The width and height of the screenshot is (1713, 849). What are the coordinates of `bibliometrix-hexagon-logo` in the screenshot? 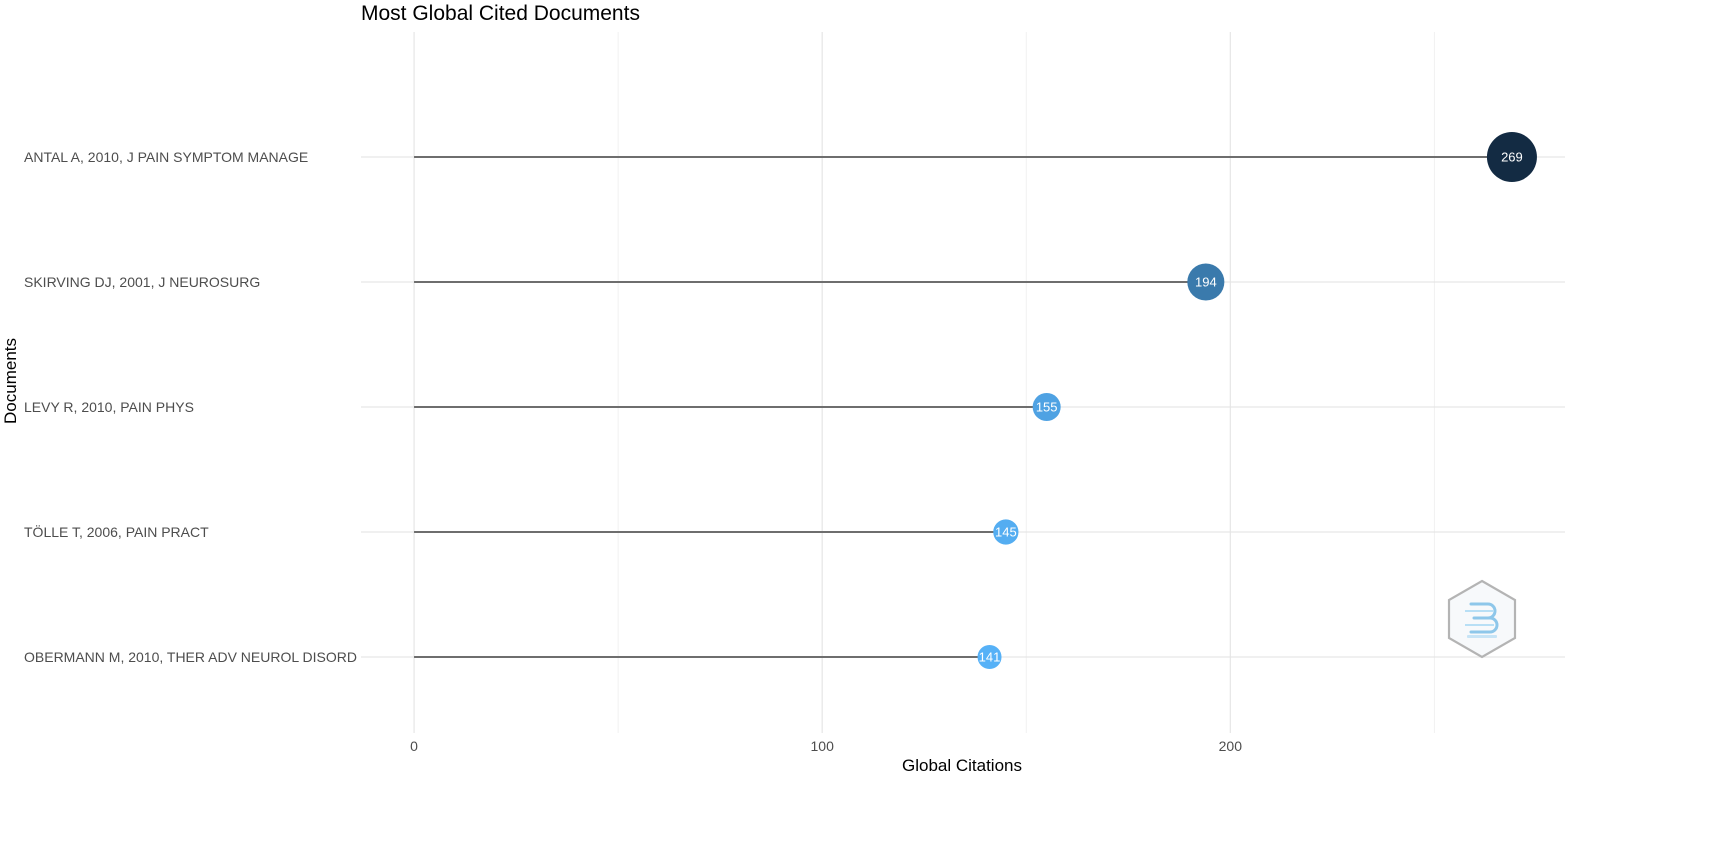 It's located at (1482, 619).